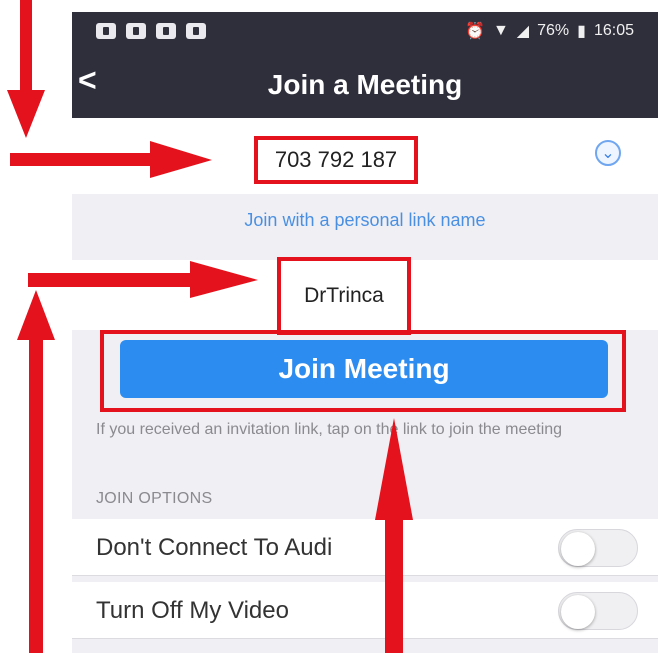 The height and width of the screenshot is (653, 658). I want to click on nav-bar: < Join a Meeting, so click(365, 84).